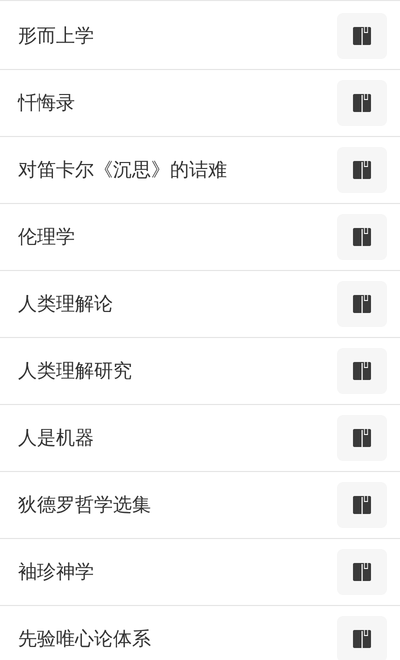 Image resolution: width=400 pixels, height=660 pixels. Describe the element at coordinates (200, 237) in the screenshot. I see `book-row: 伦理学` at that location.